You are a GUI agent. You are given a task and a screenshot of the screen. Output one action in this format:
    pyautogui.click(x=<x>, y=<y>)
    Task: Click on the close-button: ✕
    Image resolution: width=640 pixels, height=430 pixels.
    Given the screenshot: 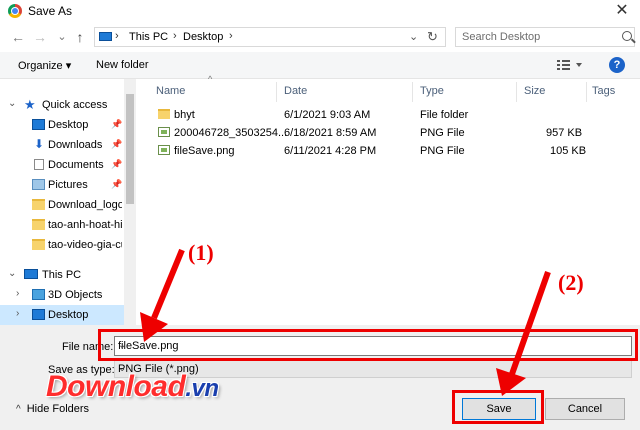 What is the action you would take?
    pyautogui.click(x=622, y=11)
    